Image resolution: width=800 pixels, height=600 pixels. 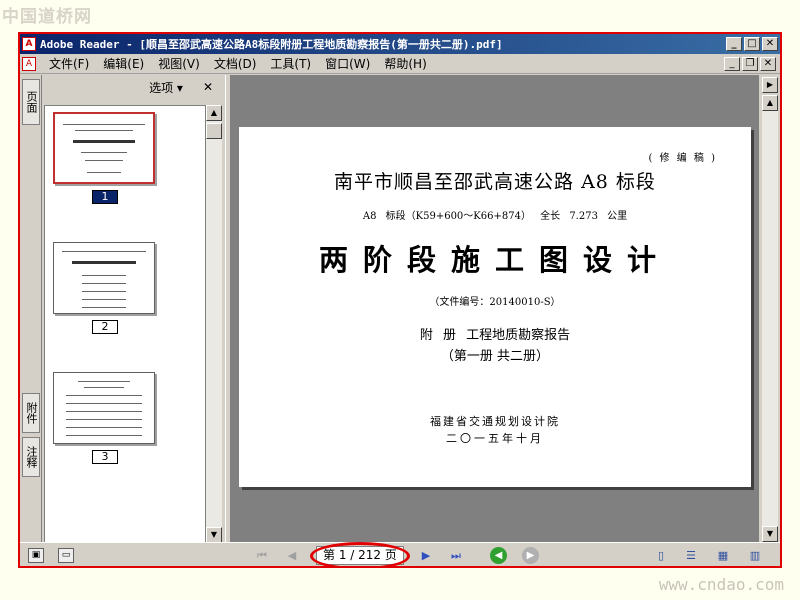 I want to click on doc-organization: 福建省交通规划设计院, so click(x=495, y=421).